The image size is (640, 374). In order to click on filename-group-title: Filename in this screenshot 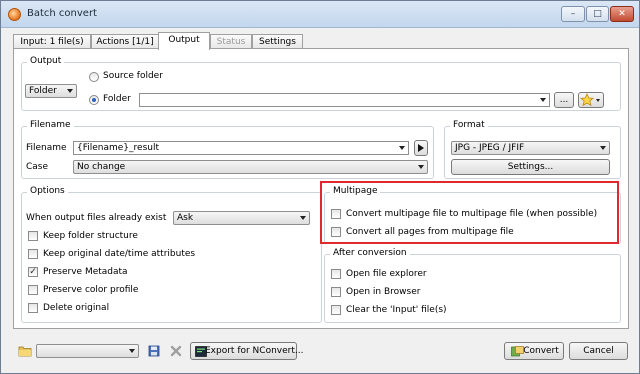, I will do `click(50, 125)`.